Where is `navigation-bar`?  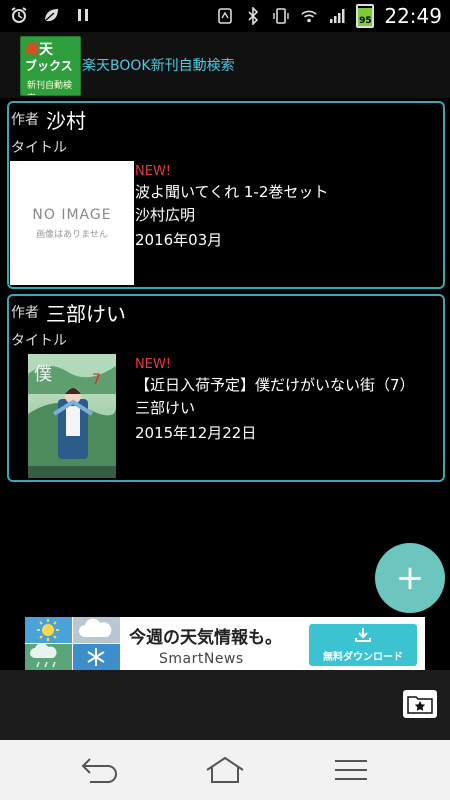 navigation-bar is located at coordinates (225, 770).